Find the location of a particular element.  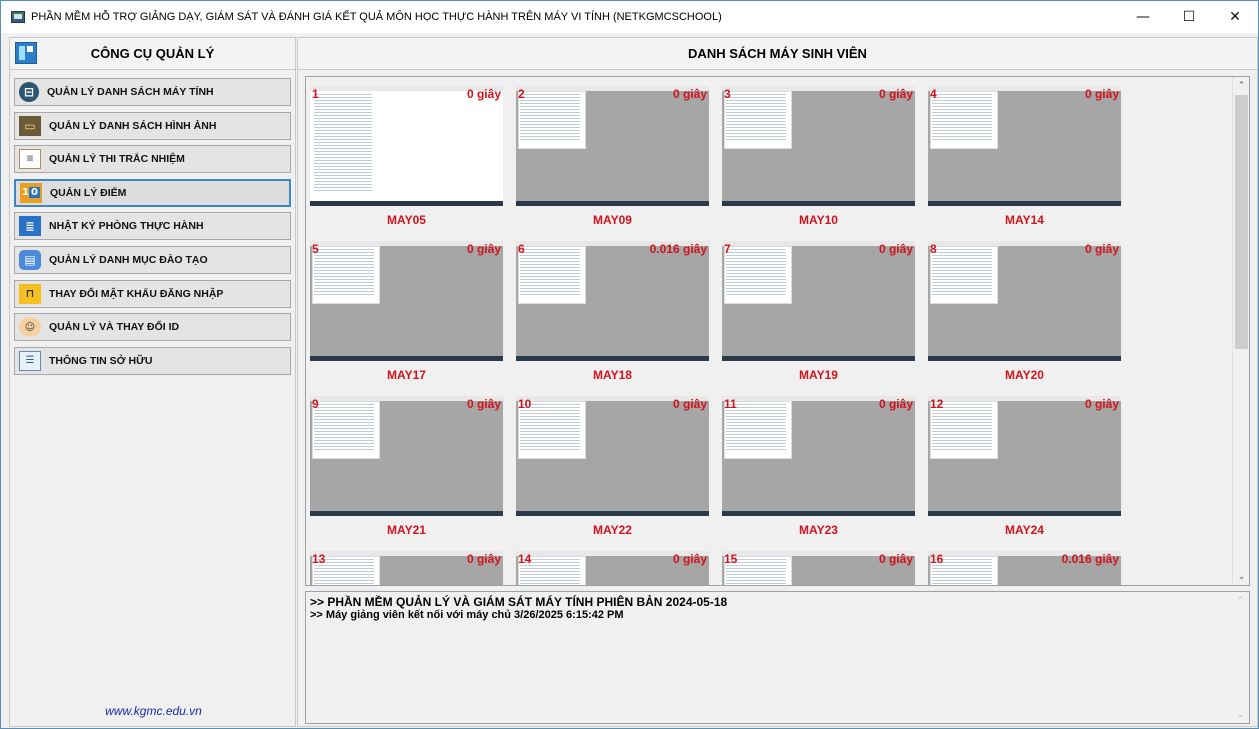

id-icon: ☺ is located at coordinates (30, 327).